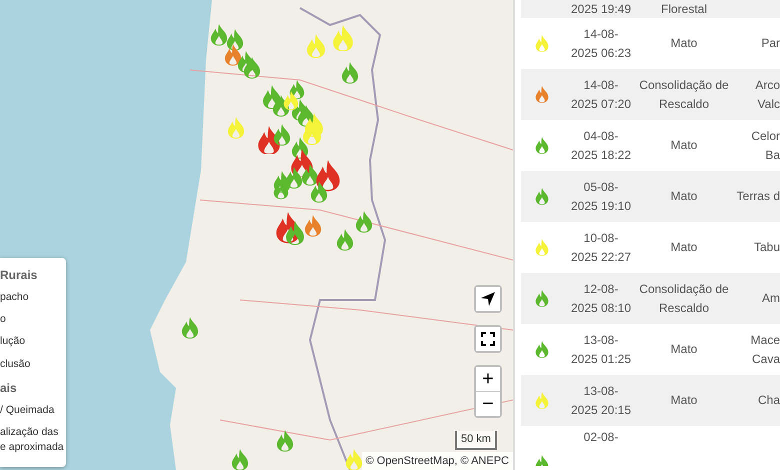 The image size is (780, 470). What do you see at coordinates (476, 440) in the screenshot?
I see `scale-bar: 50 km` at bounding box center [476, 440].